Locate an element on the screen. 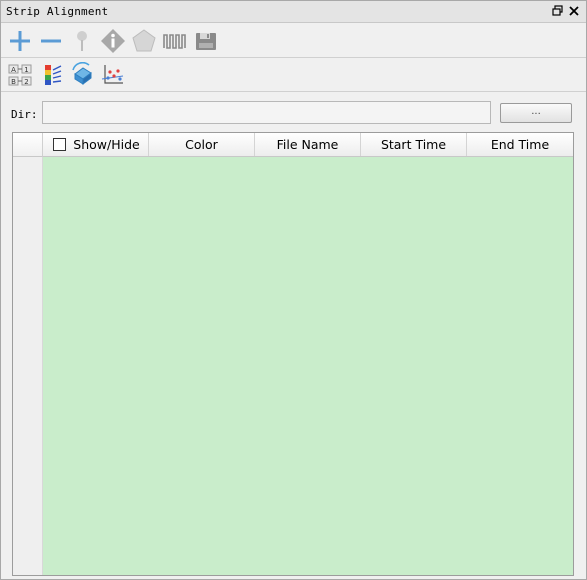 The height and width of the screenshot is (580, 587). table-corner is located at coordinates (28, 145).